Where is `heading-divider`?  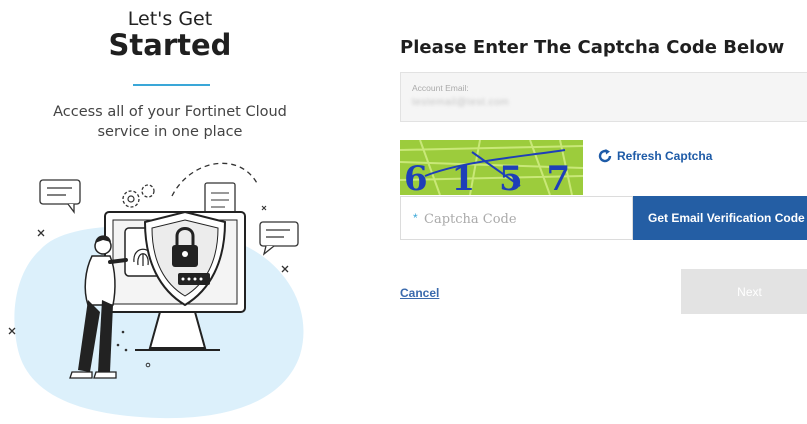
heading-divider is located at coordinates (171, 85).